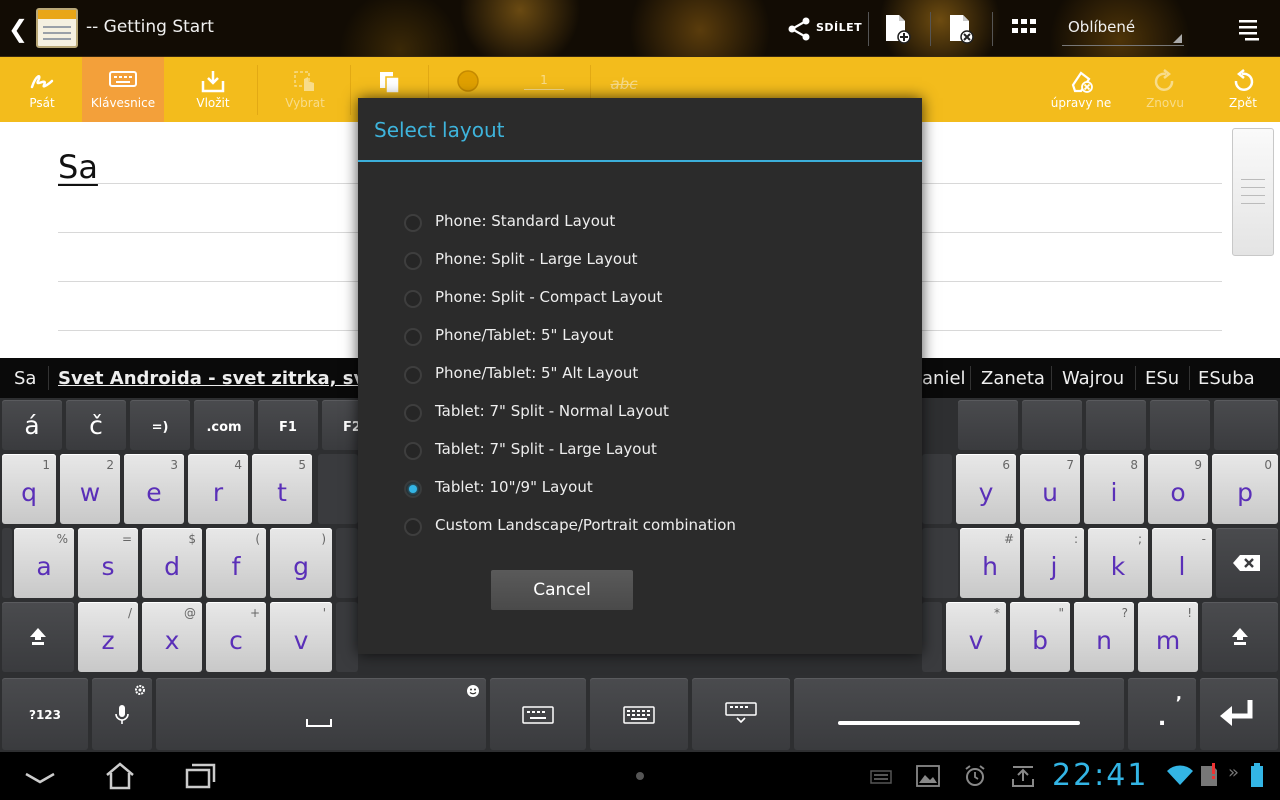 This screenshot has width=1280, height=800. Describe the element at coordinates (986, 489) in the screenshot. I see `key-y: 6y` at that location.